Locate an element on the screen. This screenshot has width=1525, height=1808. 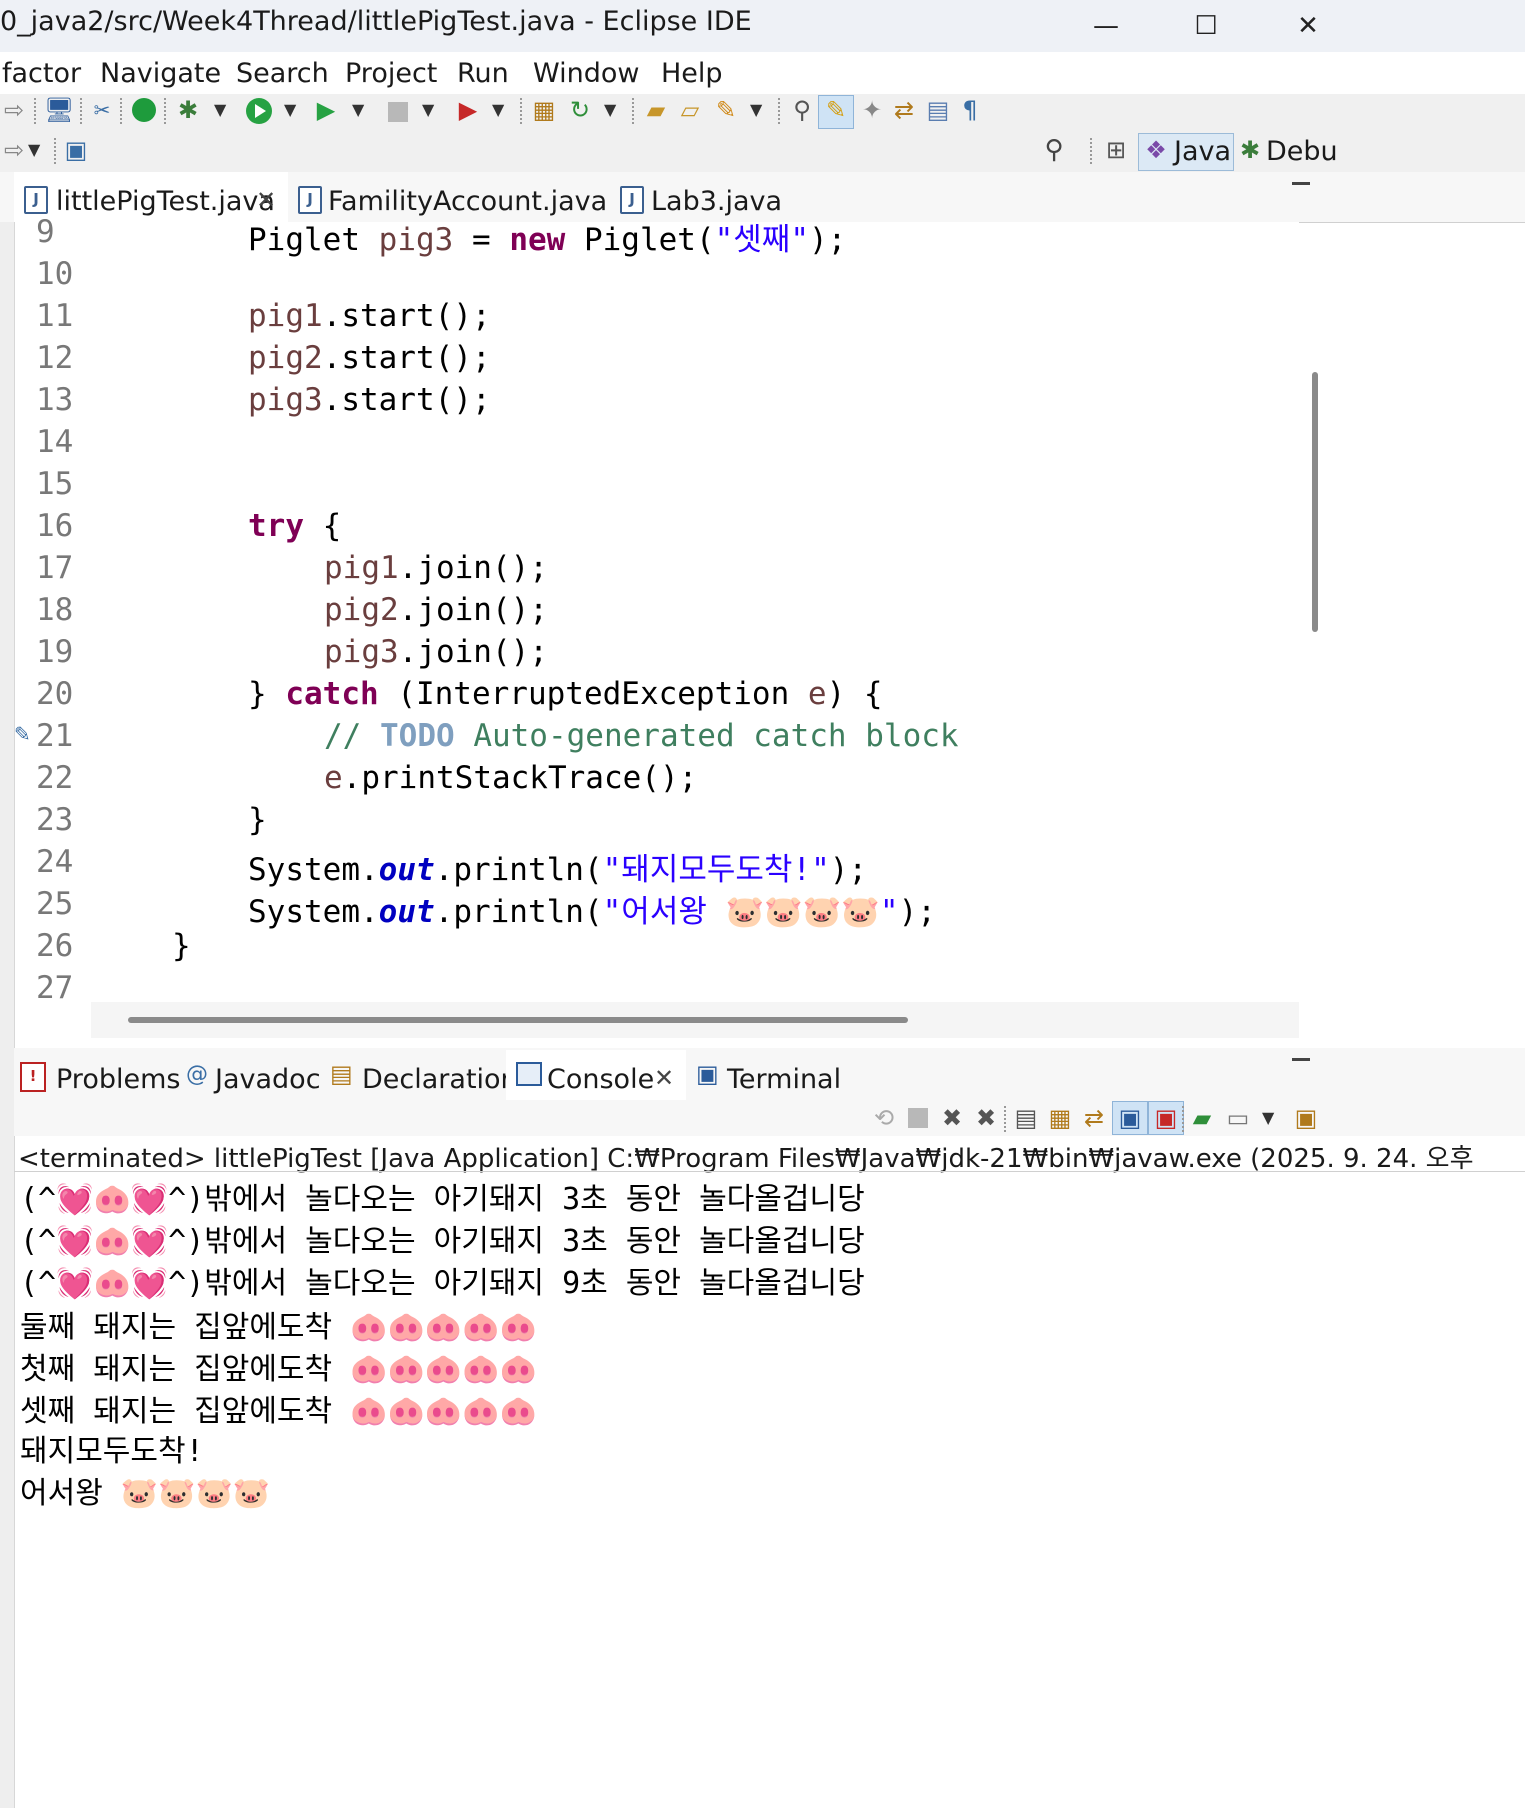
stop-icon is located at coordinates (398, 112).